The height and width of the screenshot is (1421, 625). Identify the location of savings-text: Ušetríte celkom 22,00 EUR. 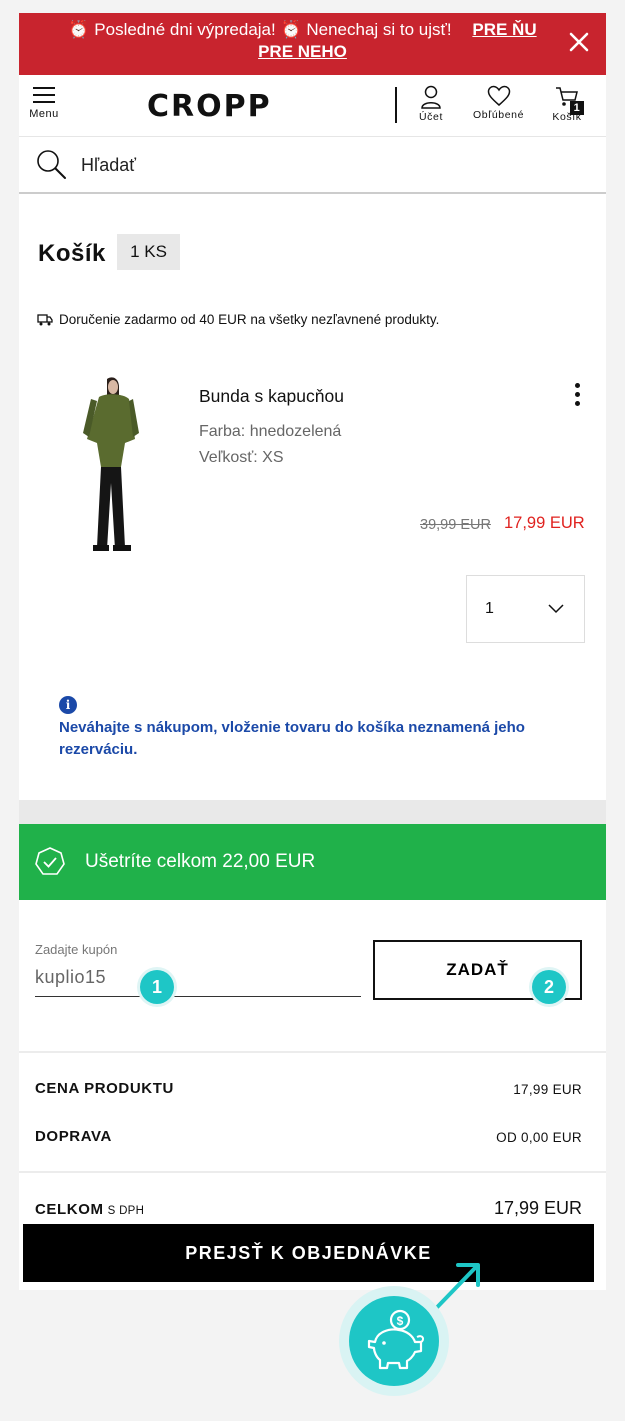
(200, 861).